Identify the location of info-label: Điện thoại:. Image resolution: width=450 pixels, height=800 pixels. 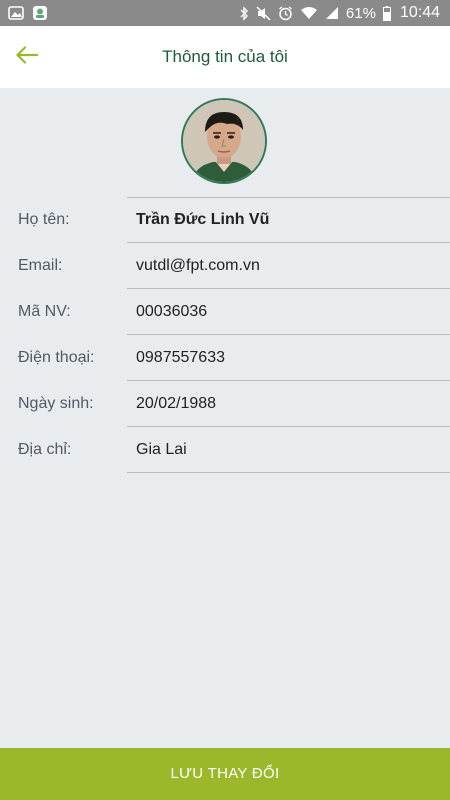
(56, 357).